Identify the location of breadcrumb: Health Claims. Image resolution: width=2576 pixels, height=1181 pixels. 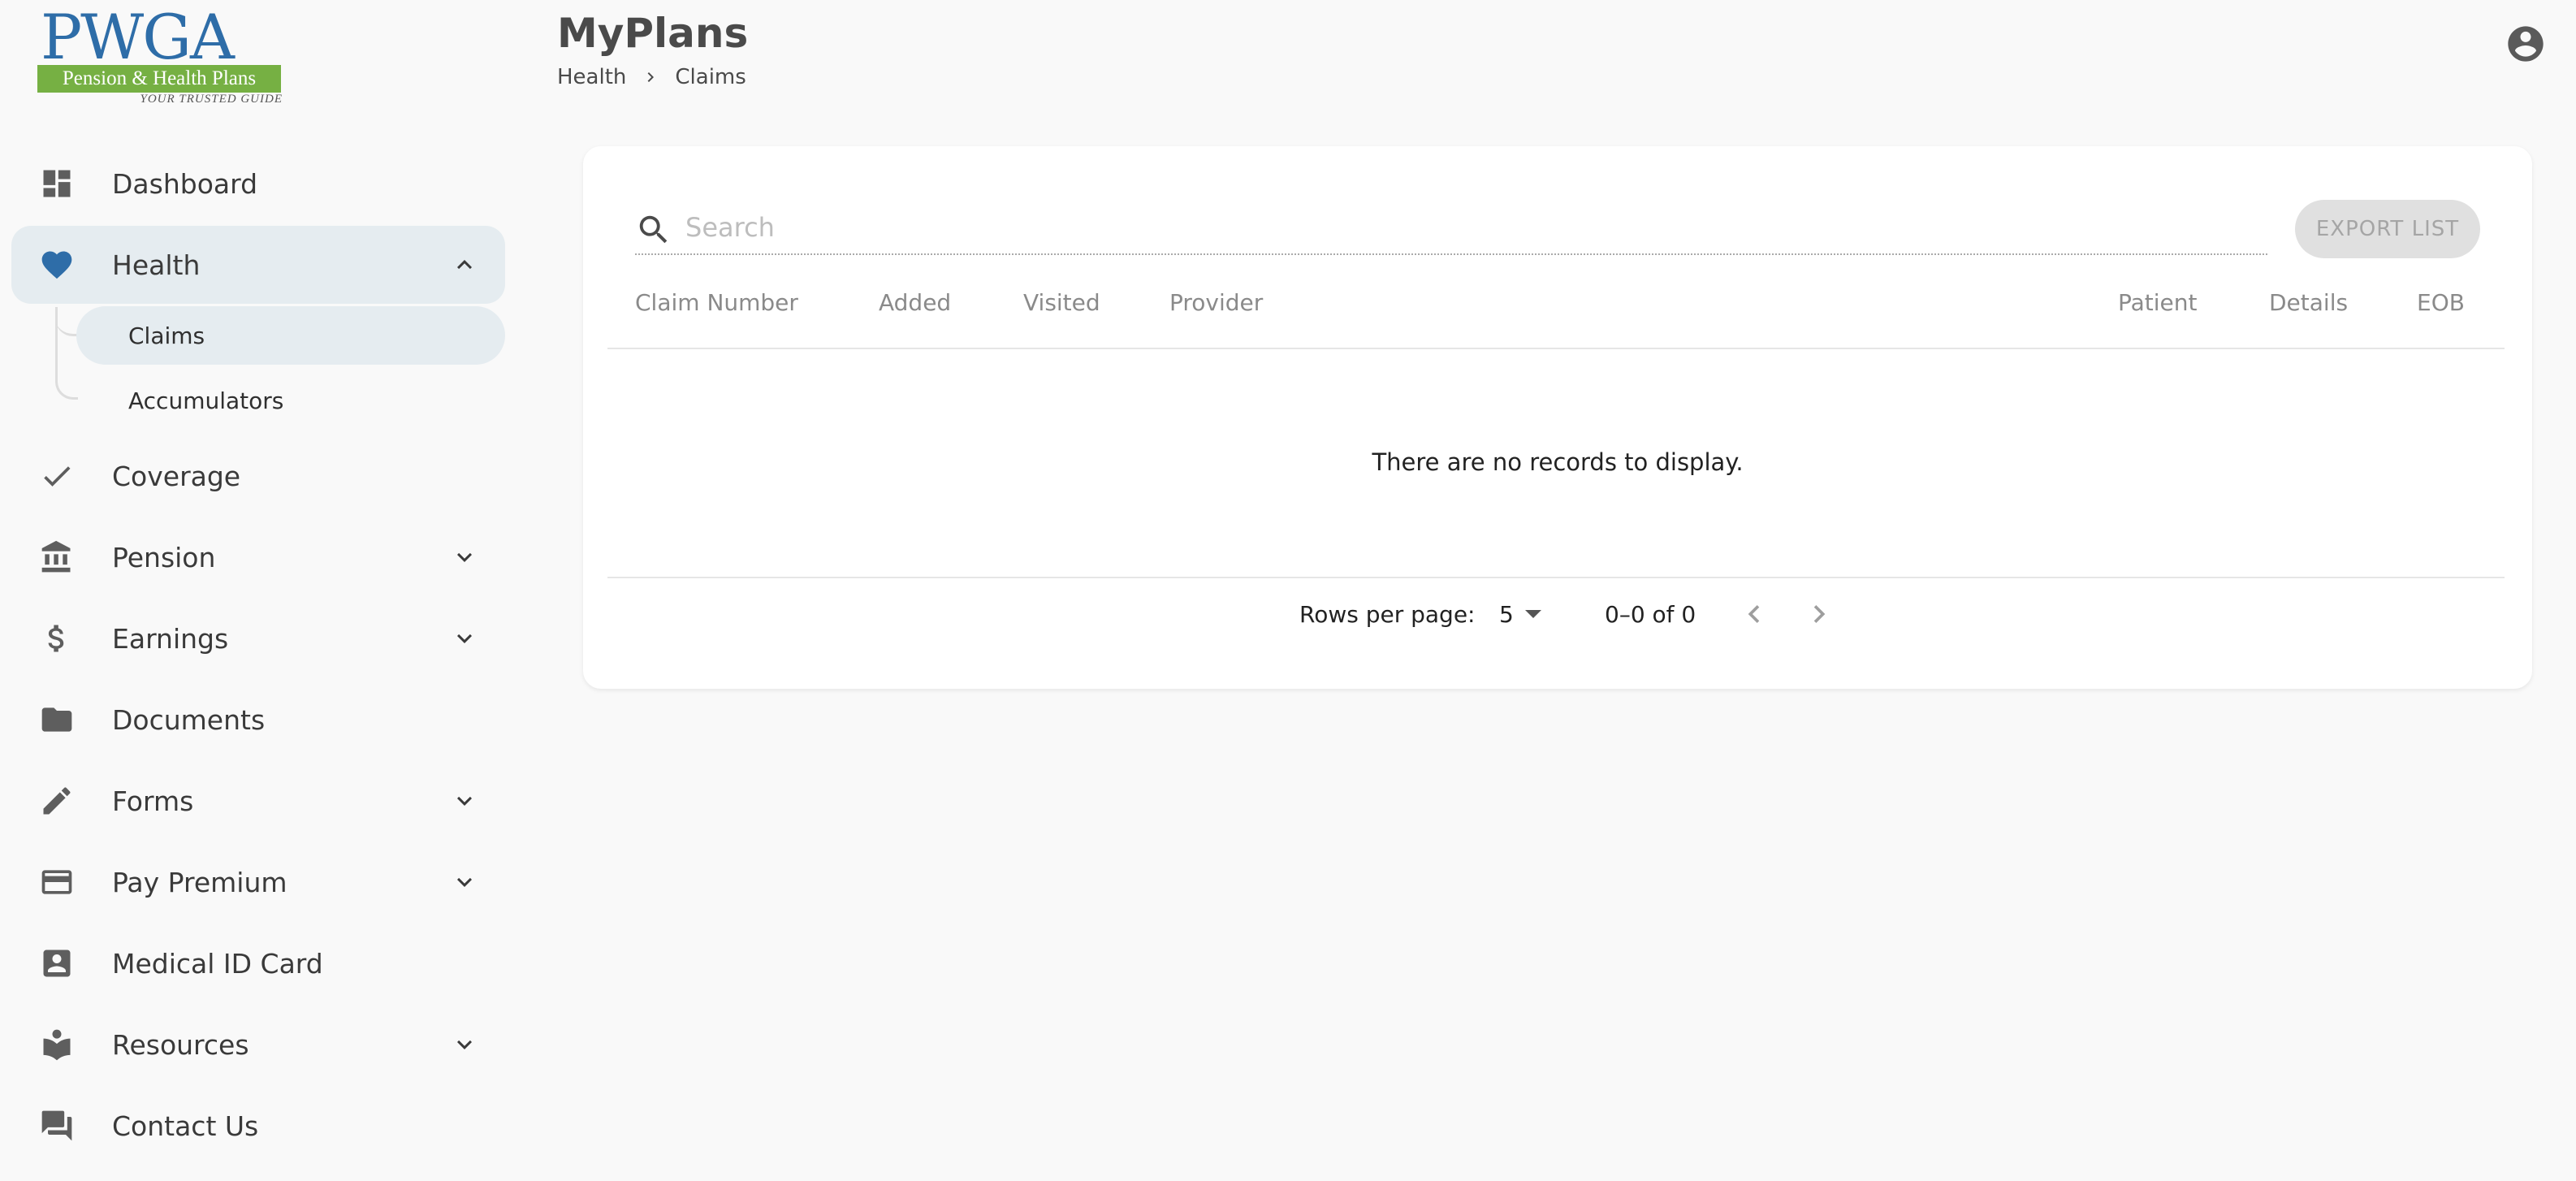
(651, 77).